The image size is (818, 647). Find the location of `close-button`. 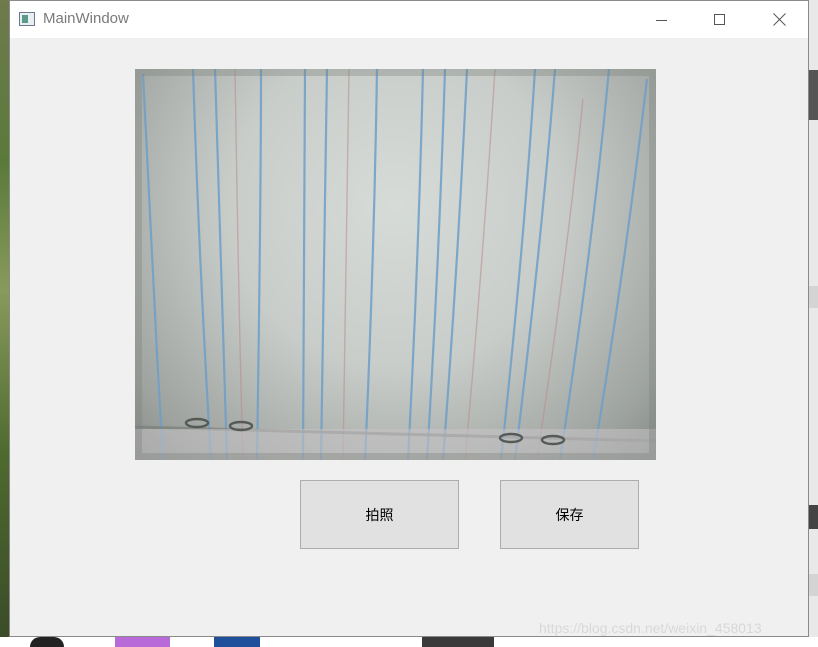

close-button is located at coordinates (779, 19).